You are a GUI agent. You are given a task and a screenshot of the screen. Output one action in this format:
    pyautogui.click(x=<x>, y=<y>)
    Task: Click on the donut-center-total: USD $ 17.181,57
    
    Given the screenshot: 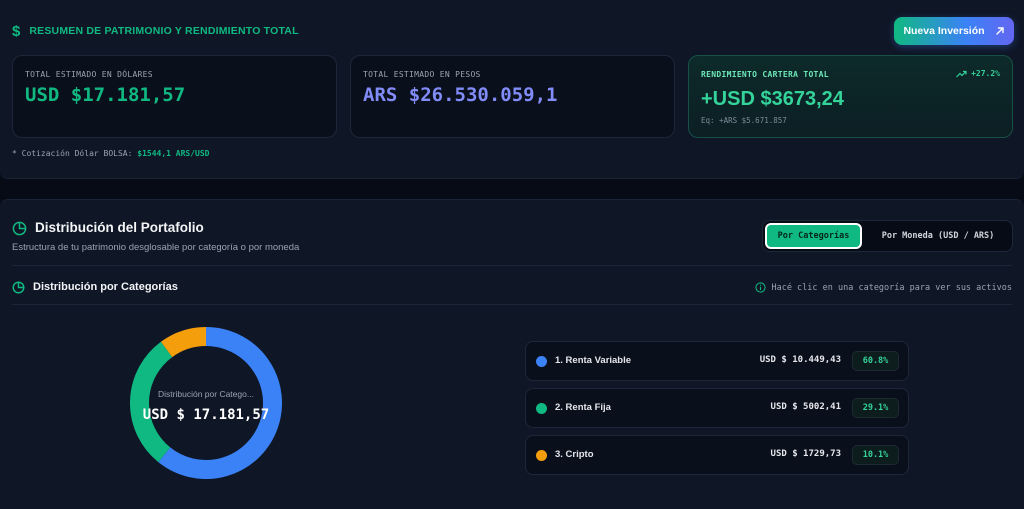 What is the action you would take?
    pyautogui.click(x=206, y=415)
    